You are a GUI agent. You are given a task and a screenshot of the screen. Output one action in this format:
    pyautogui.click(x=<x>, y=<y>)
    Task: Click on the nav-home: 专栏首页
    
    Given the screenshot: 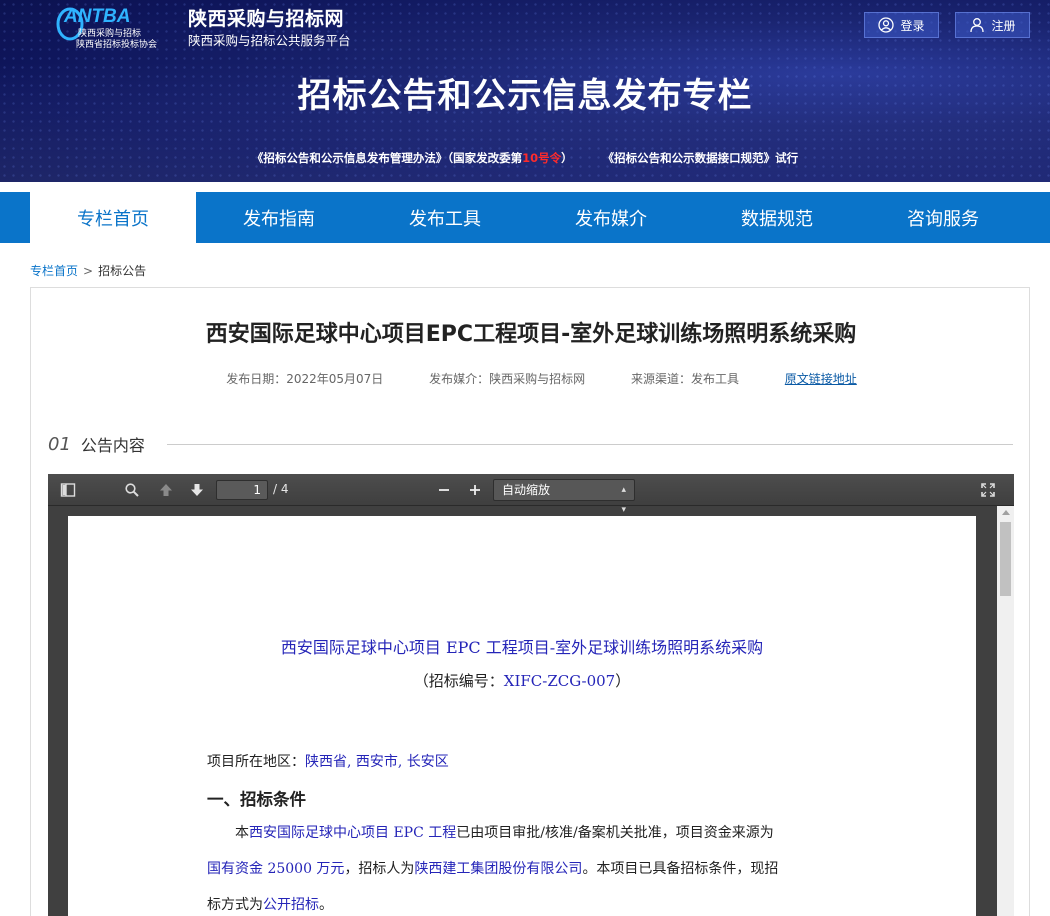 What is the action you would take?
    pyautogui.click(x=113, y=217)
    